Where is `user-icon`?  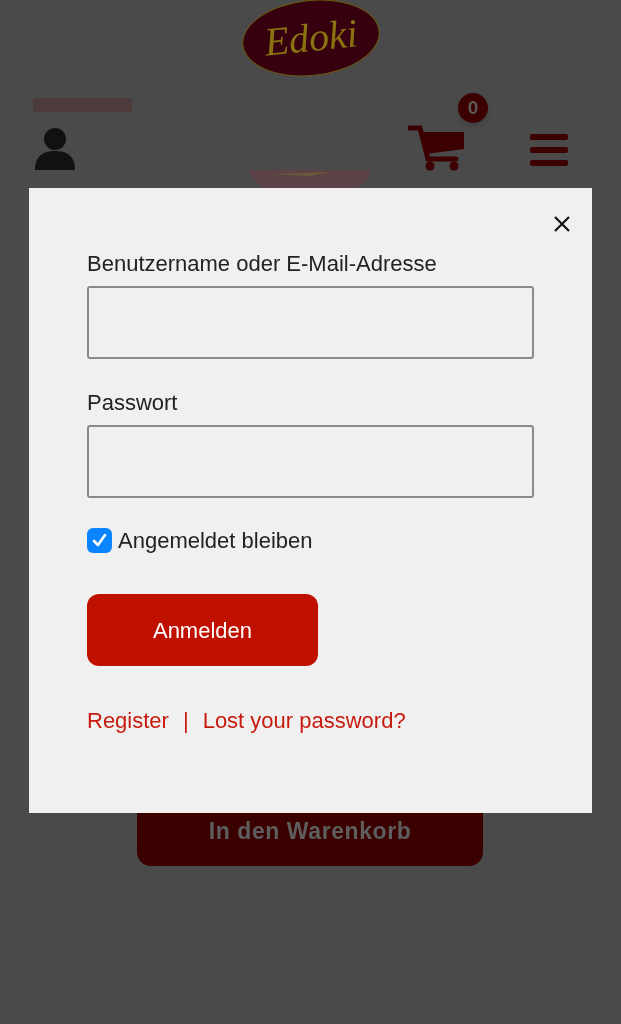 user-icon is located at coordinates (55, 149).